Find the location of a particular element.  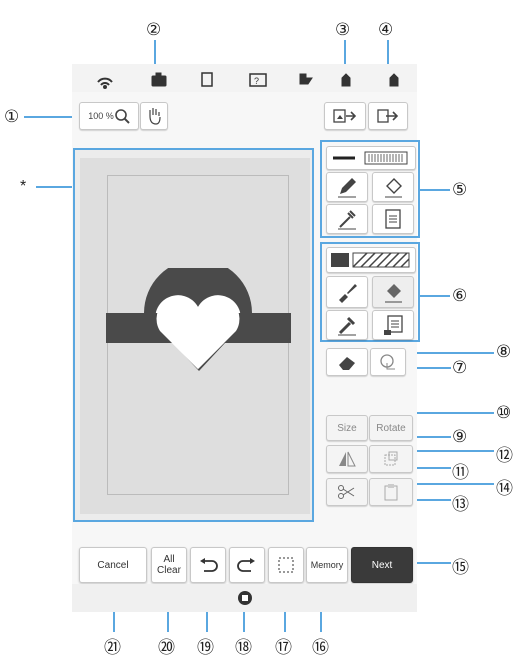

fill-line-button is located at coordinates (393, 187).